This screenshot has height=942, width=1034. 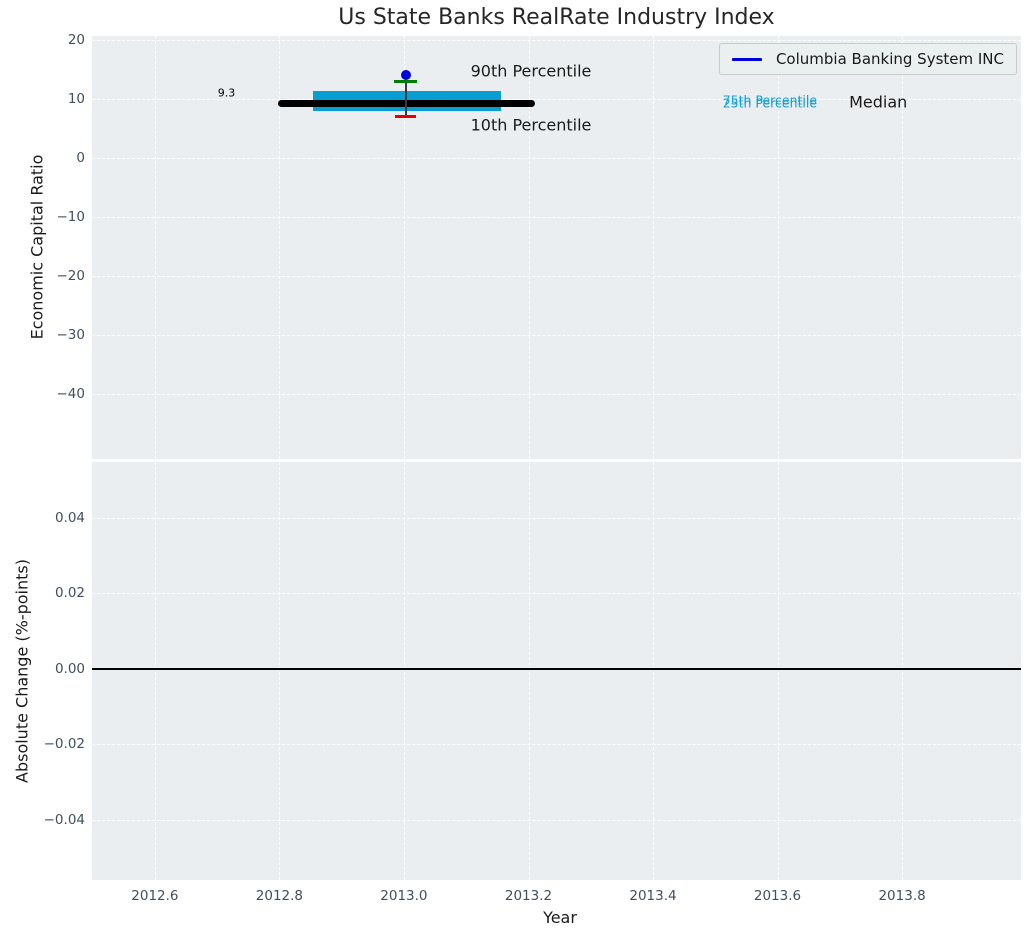 I want to click on legend-line-sample, so click(x=746, y=59).